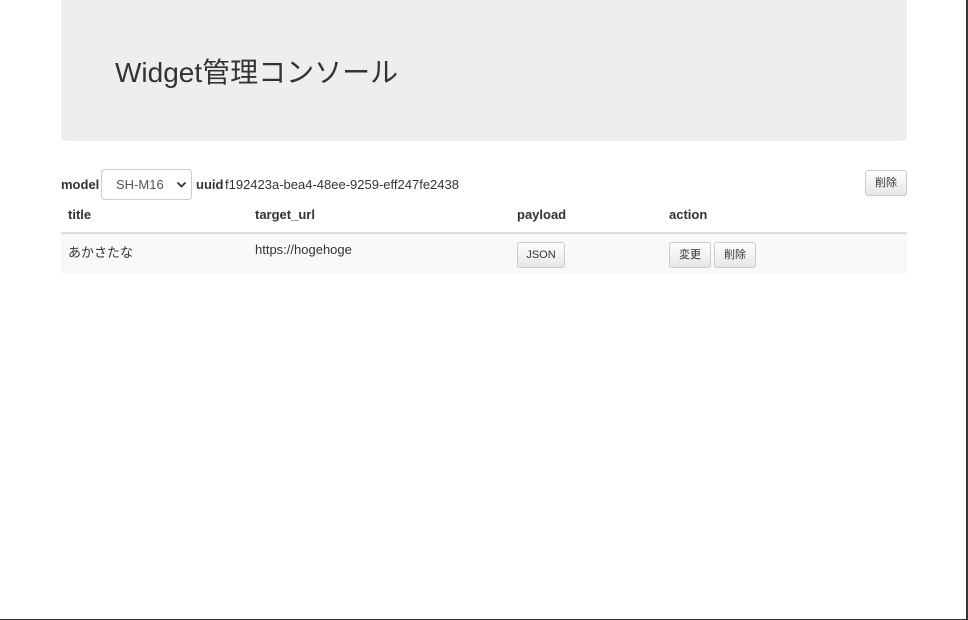 This screenshot has height=620, width=968. What do you see at coordinates (484, 254) in the screenshot?
I see `table-row: あかさたな https://hogehoge JSON 変更 削除` at bounding box center [484, 254].